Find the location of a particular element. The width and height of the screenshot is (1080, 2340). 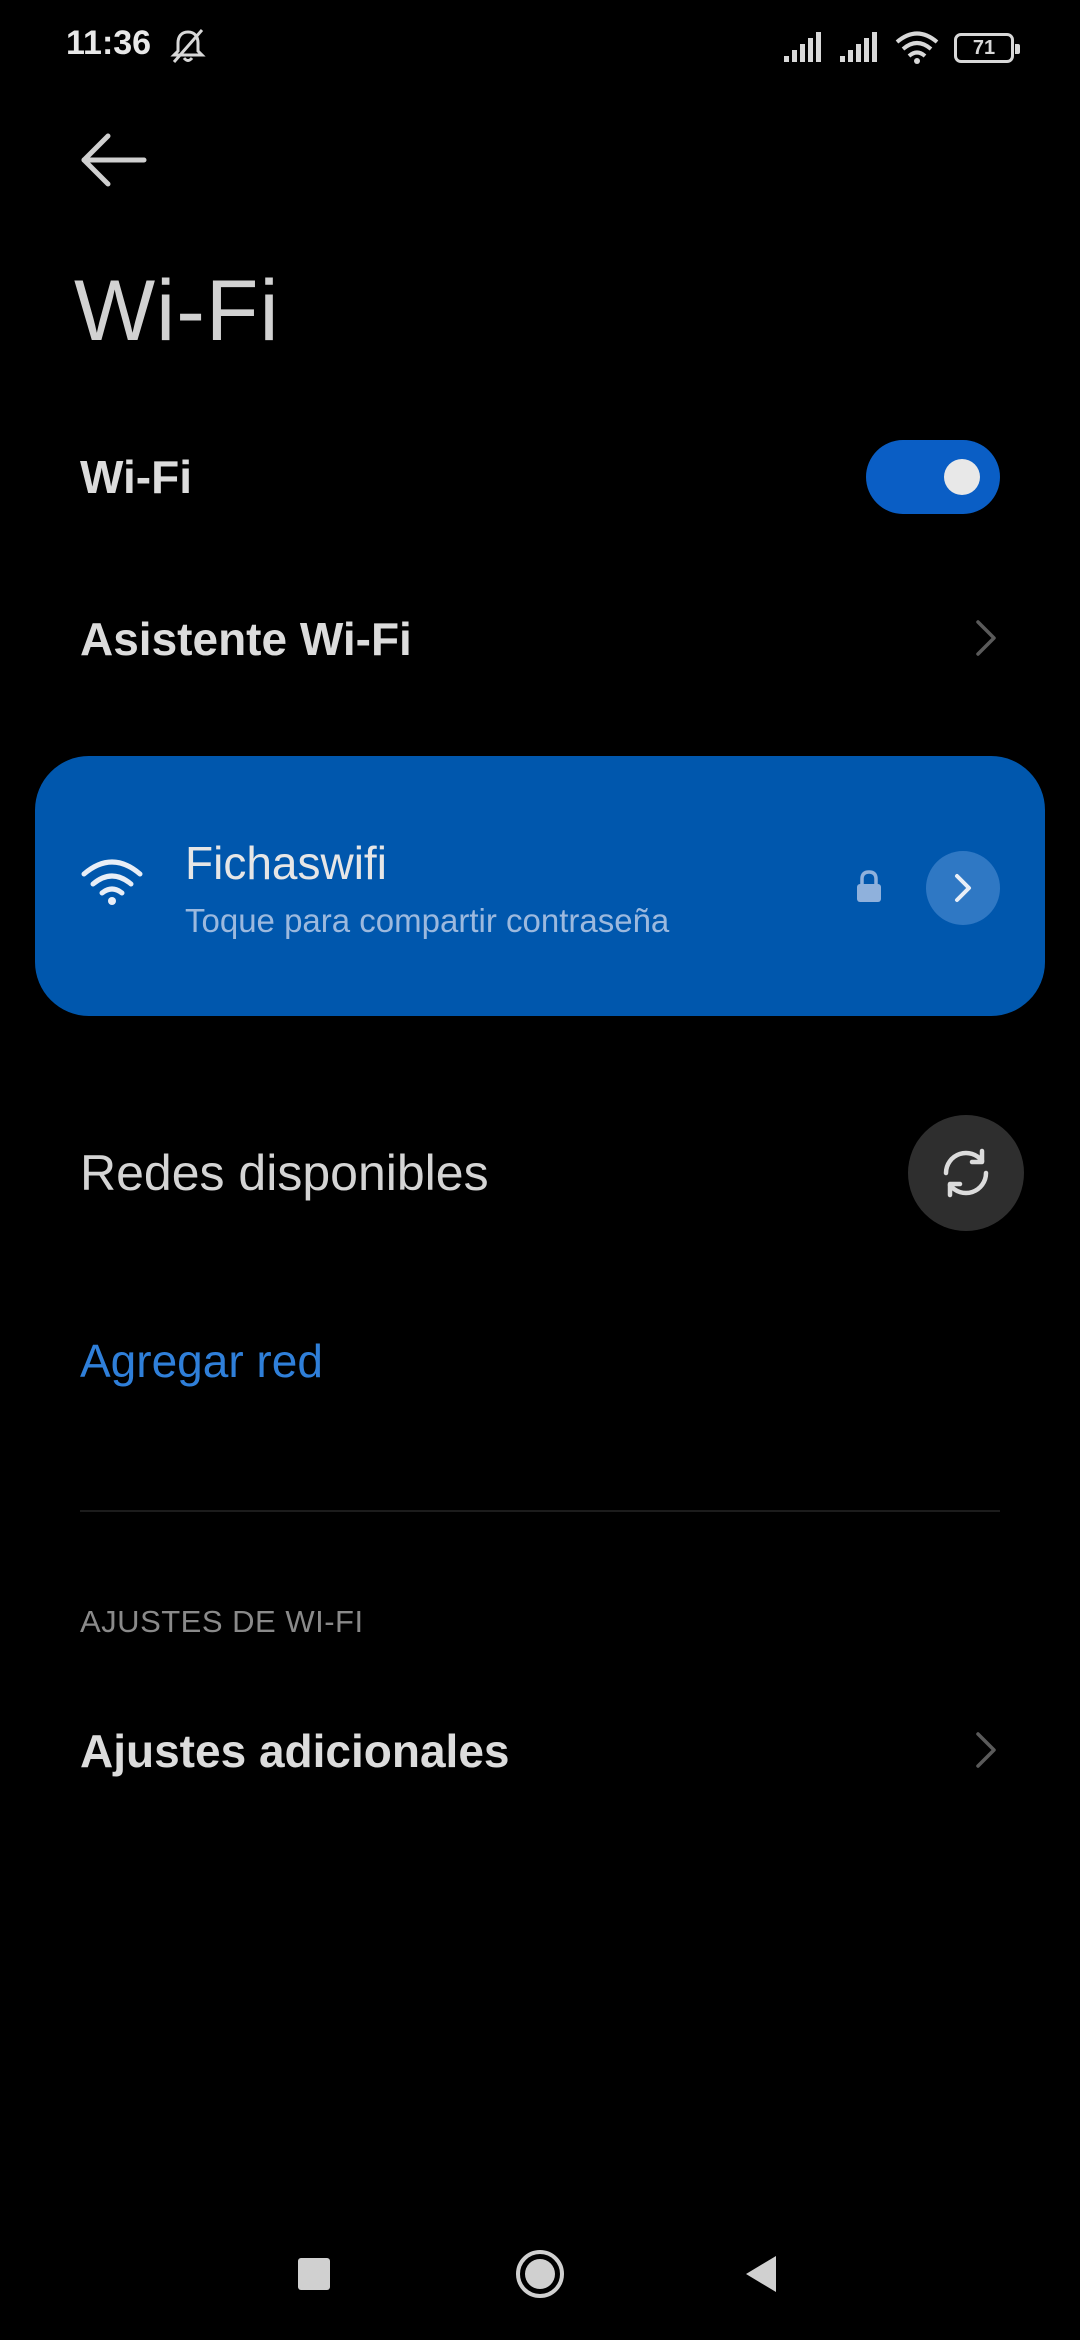

wifi-toggle-label: Wi-Fi is located at coordinates (136, 477).